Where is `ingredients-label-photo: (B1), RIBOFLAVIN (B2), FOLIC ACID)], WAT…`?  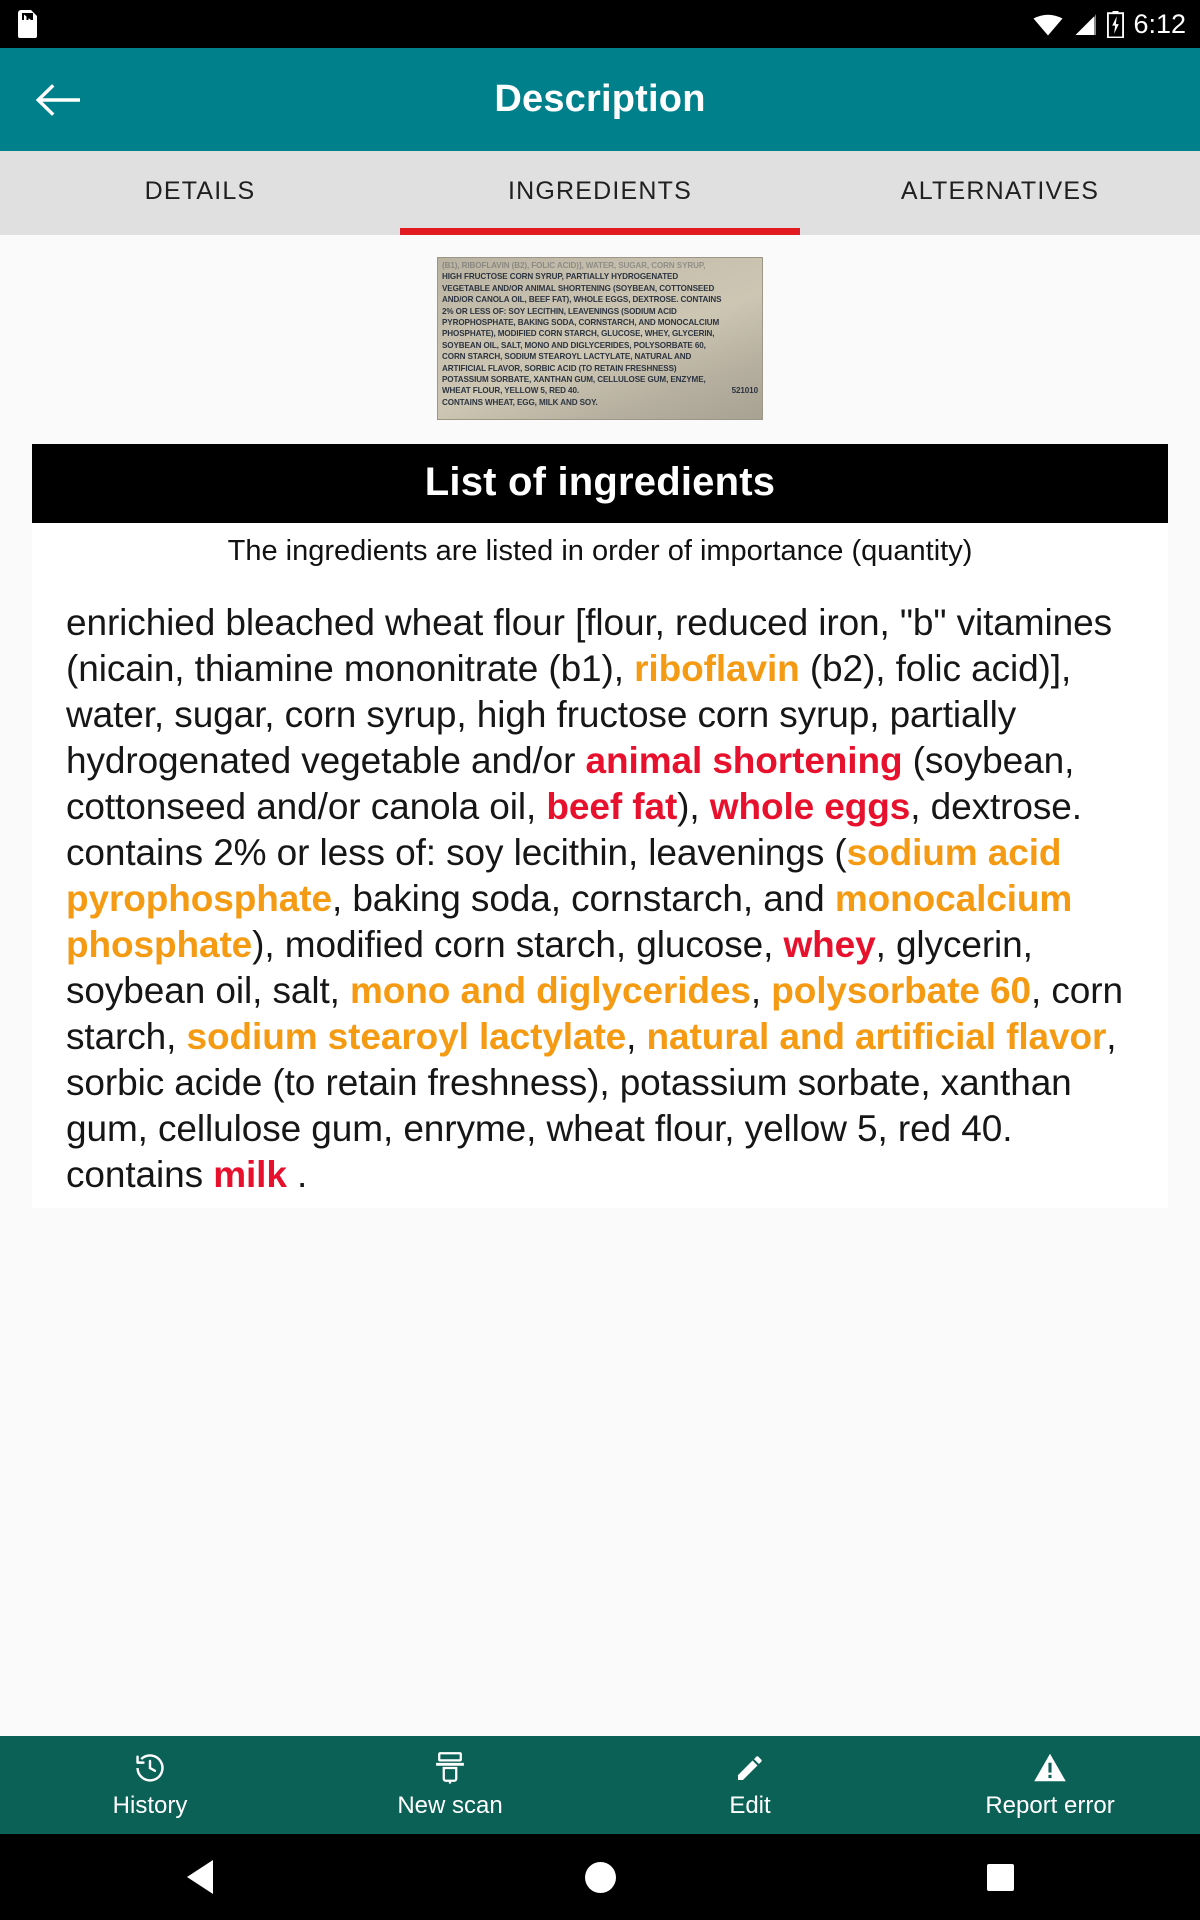
ingredients-label-photo: (B1), RIBOFLAVIN (B2), FOLIC ACID)], WAT… is located at coordinates (600, 338).